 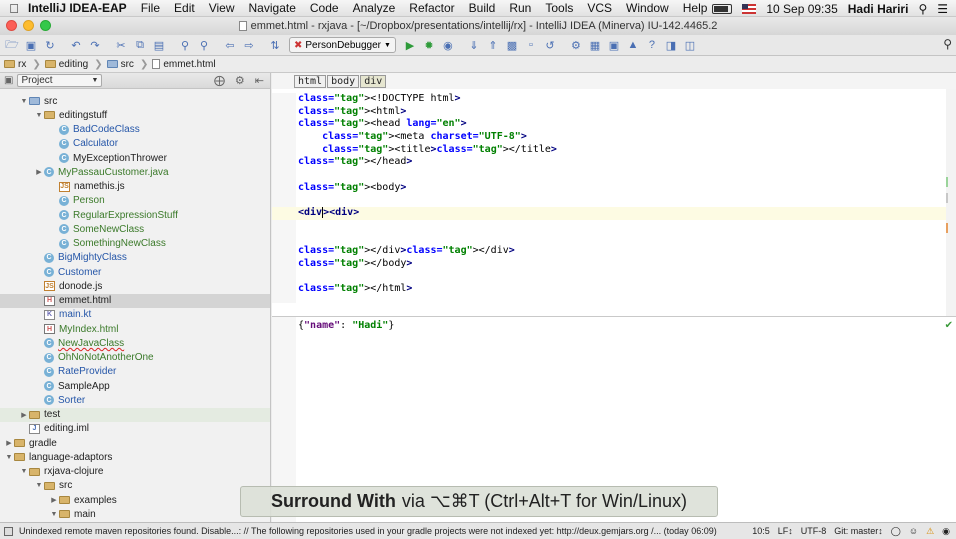 I want to click on back-icon: ⇦, so click(x=230, y=45).